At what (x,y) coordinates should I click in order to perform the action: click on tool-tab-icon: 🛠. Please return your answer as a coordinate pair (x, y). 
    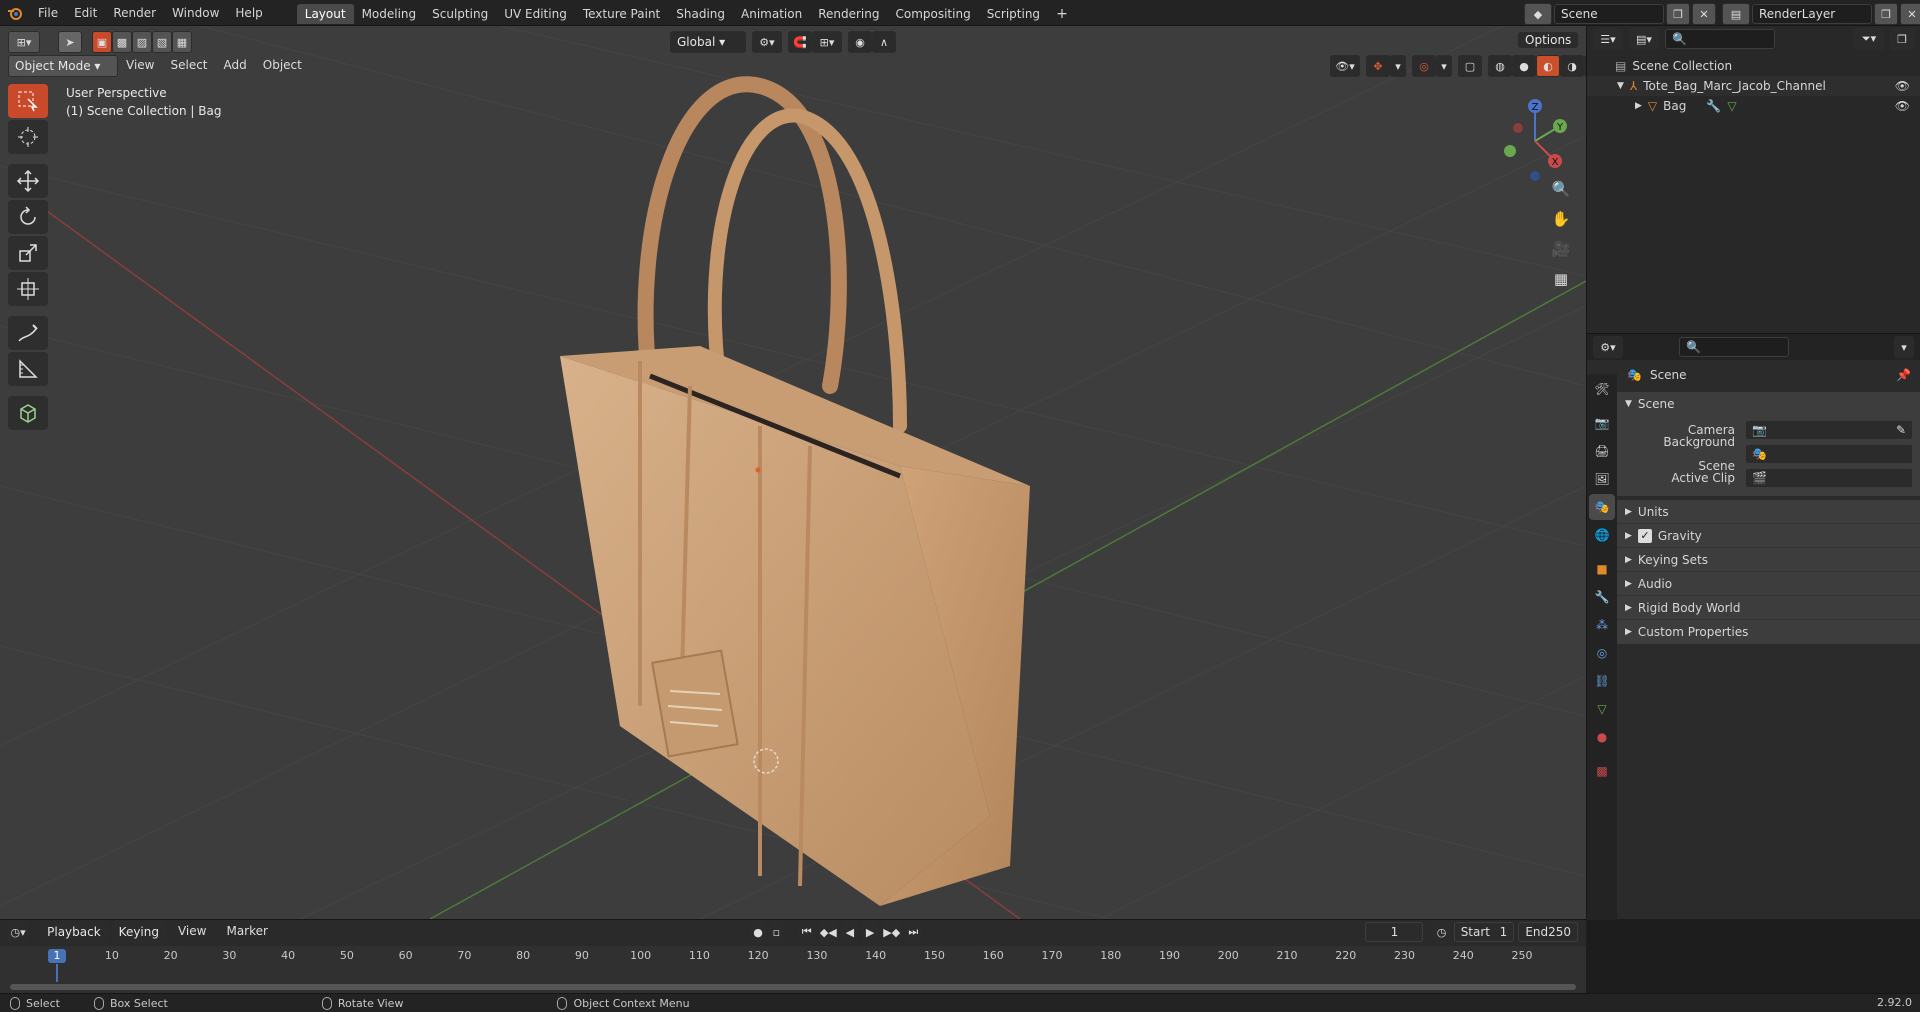
    Looking at the image, I should click on (1602, 389).